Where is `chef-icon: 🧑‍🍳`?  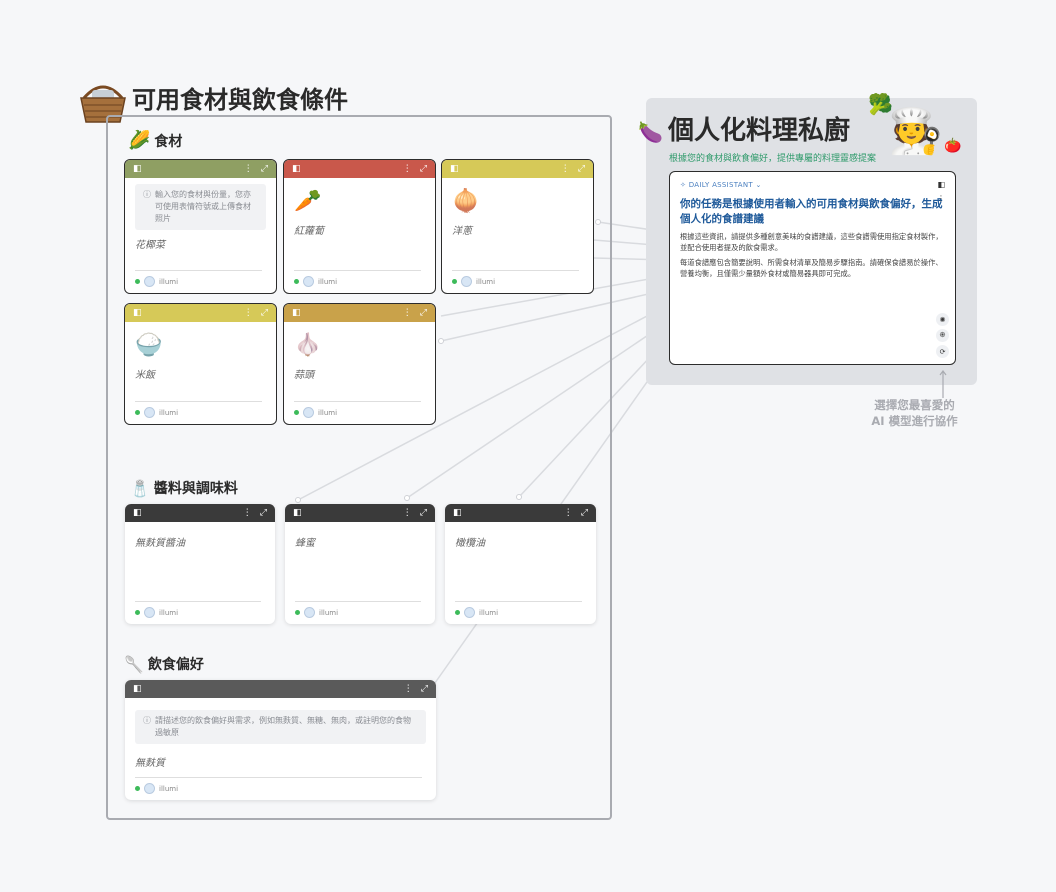
chef-icon: 🧑‍🍳 is located at coordinates (915, 131).